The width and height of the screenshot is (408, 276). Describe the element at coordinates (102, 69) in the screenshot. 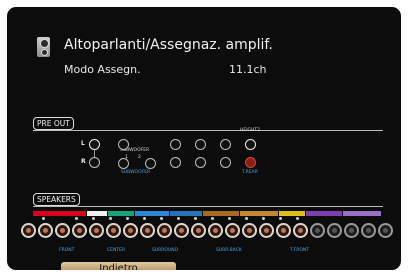

I see `mode-label: Modo Assegn.` at that location.